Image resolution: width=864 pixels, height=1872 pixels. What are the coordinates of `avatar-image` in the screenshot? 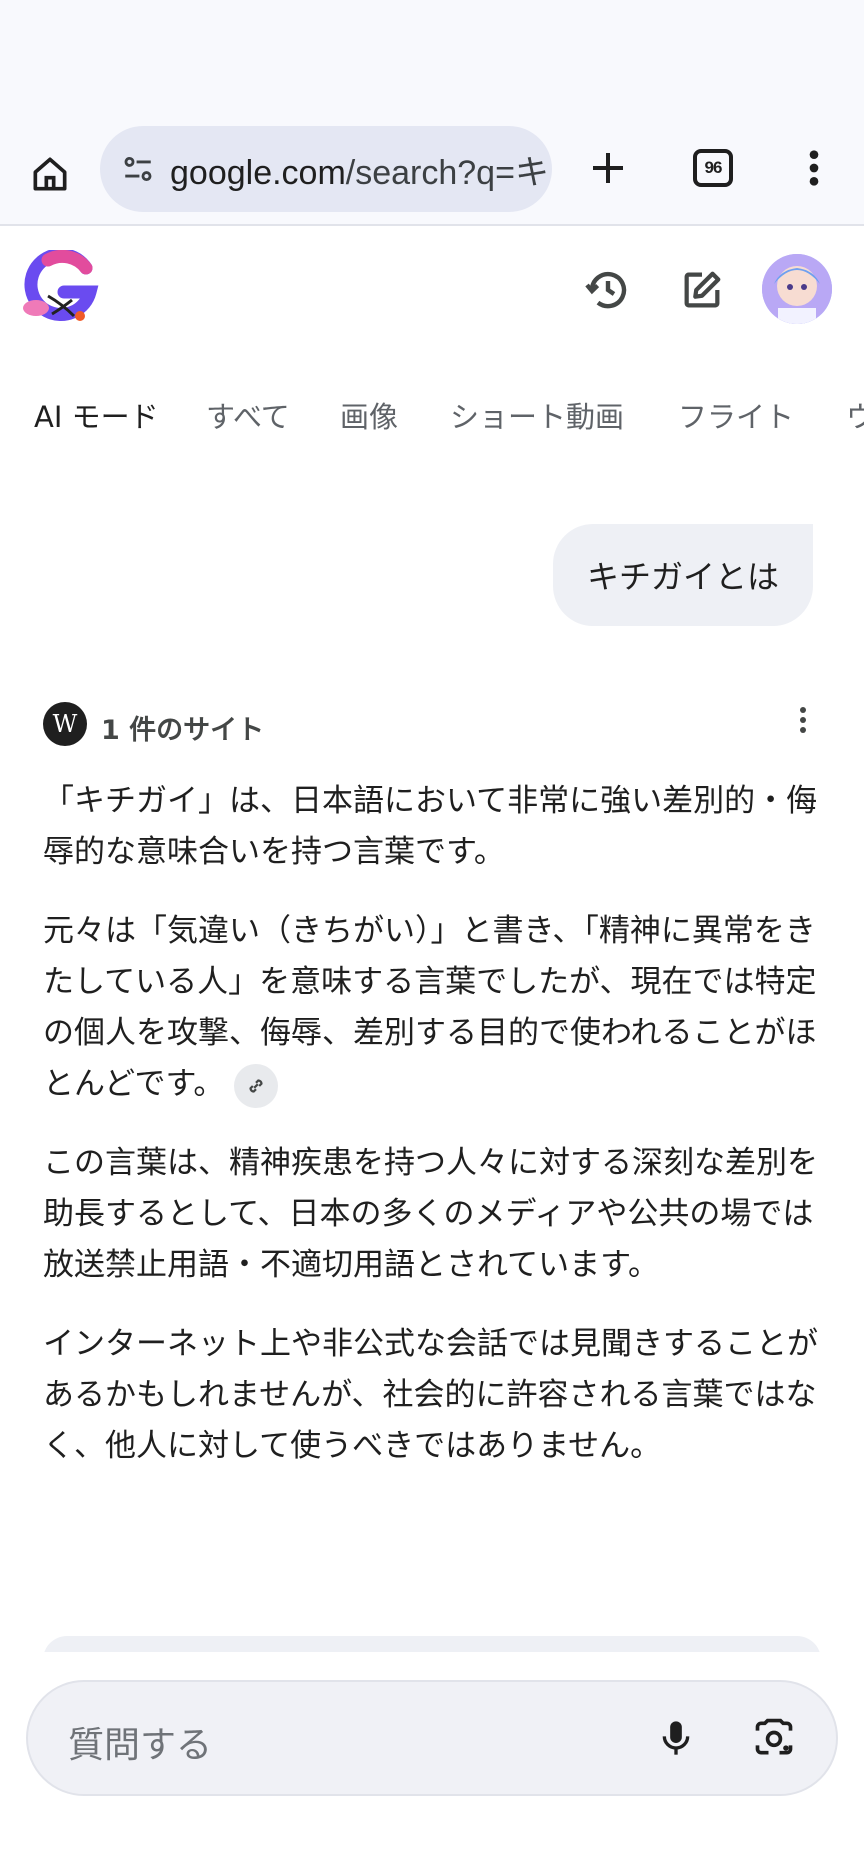 It's located at (797, 289).